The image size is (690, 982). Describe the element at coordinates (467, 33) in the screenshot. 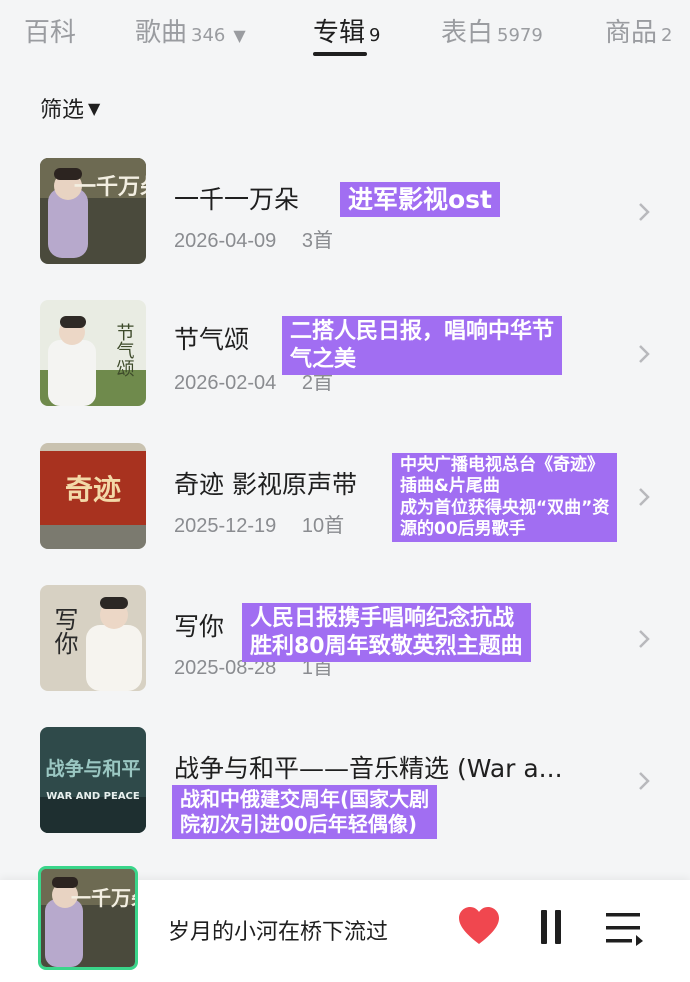

I see `tab-label: 表白` at that location.